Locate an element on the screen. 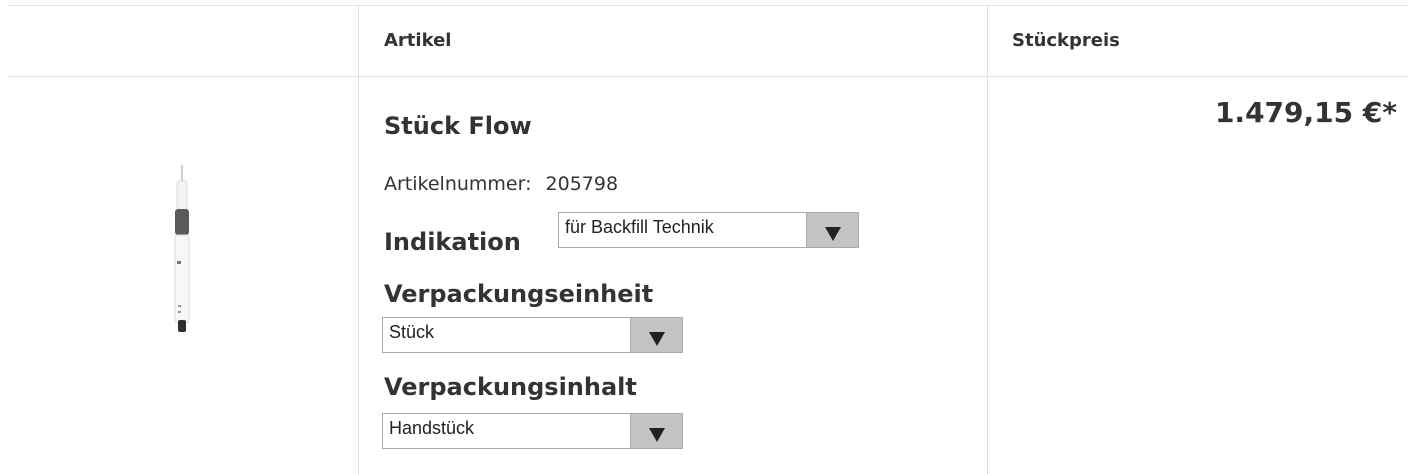 The height and width of the screenshot is (474, 1416). indication-dropdown-button is located at coordinates (832, 230).